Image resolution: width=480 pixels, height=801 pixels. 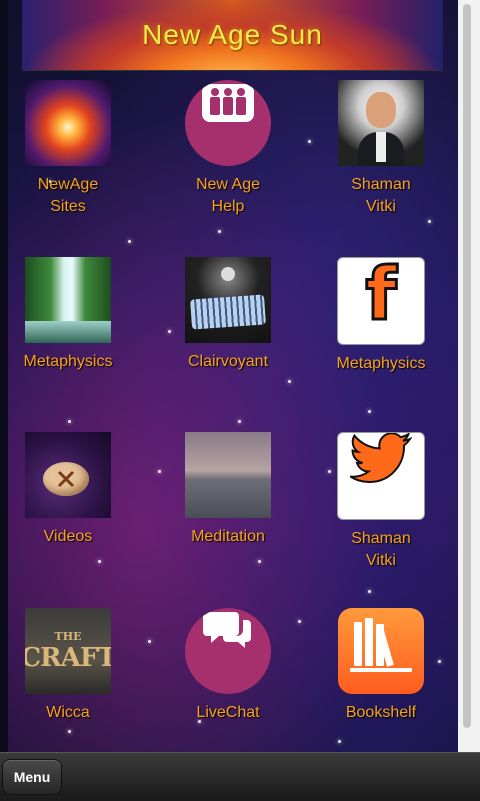 I want to click on tile-livechat: LiveChat, so click(x=228, y=666).